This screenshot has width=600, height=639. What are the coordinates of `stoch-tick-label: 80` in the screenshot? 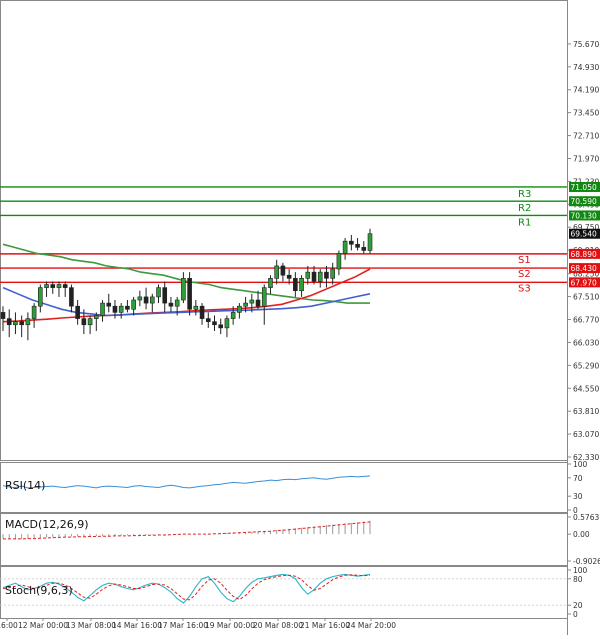 It's located at (578, 579).